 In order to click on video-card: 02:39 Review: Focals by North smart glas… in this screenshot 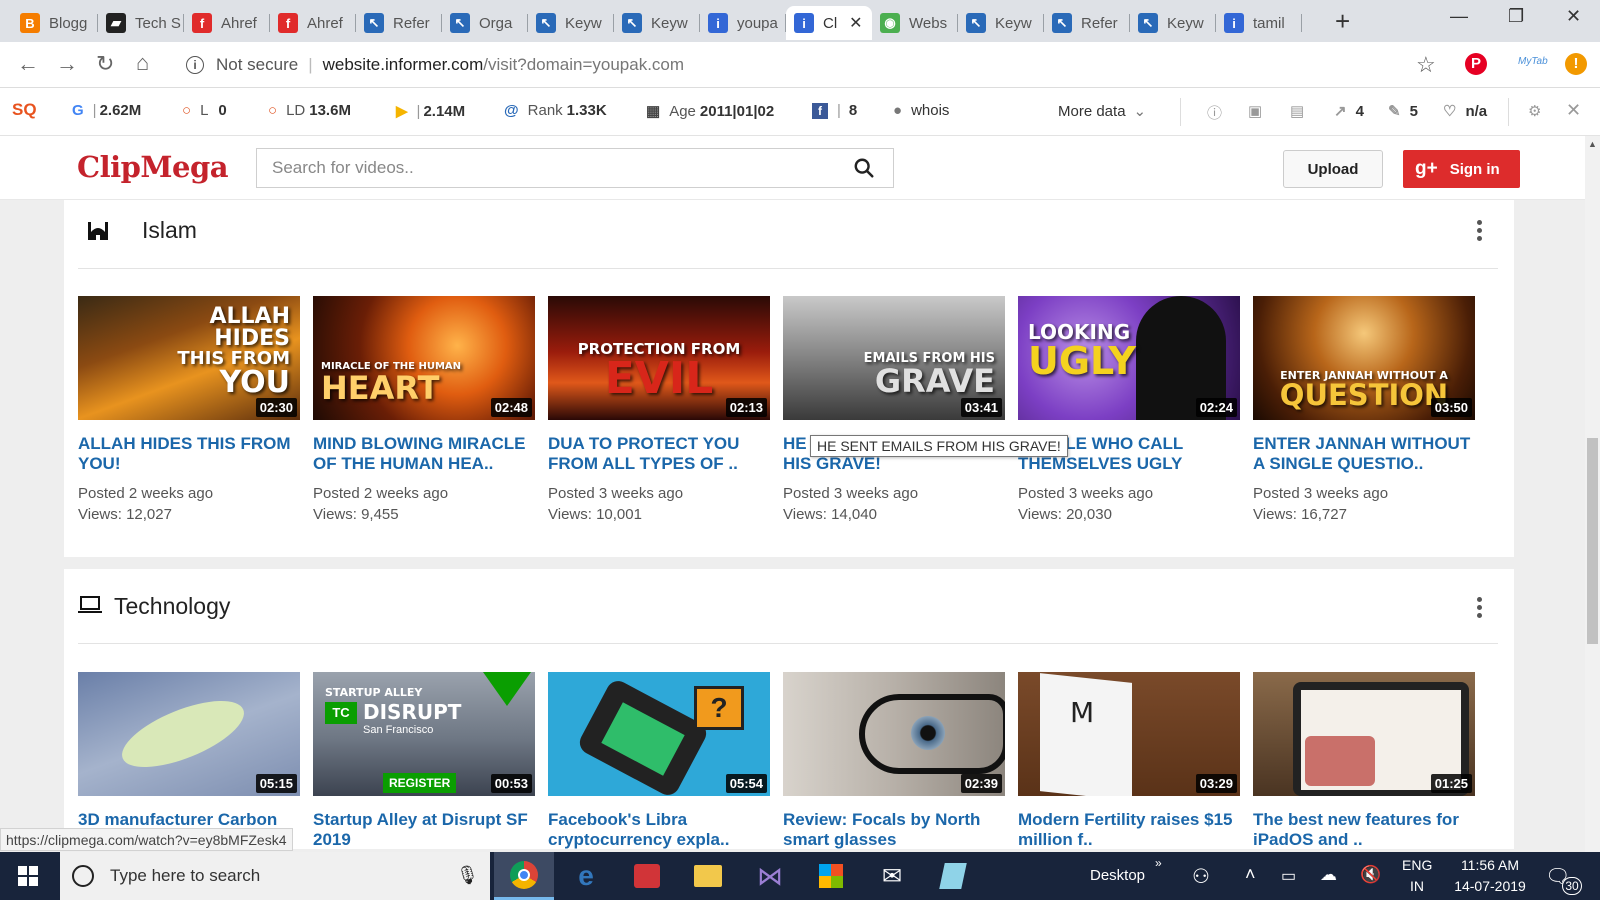, I will do `click(894, 760)`.